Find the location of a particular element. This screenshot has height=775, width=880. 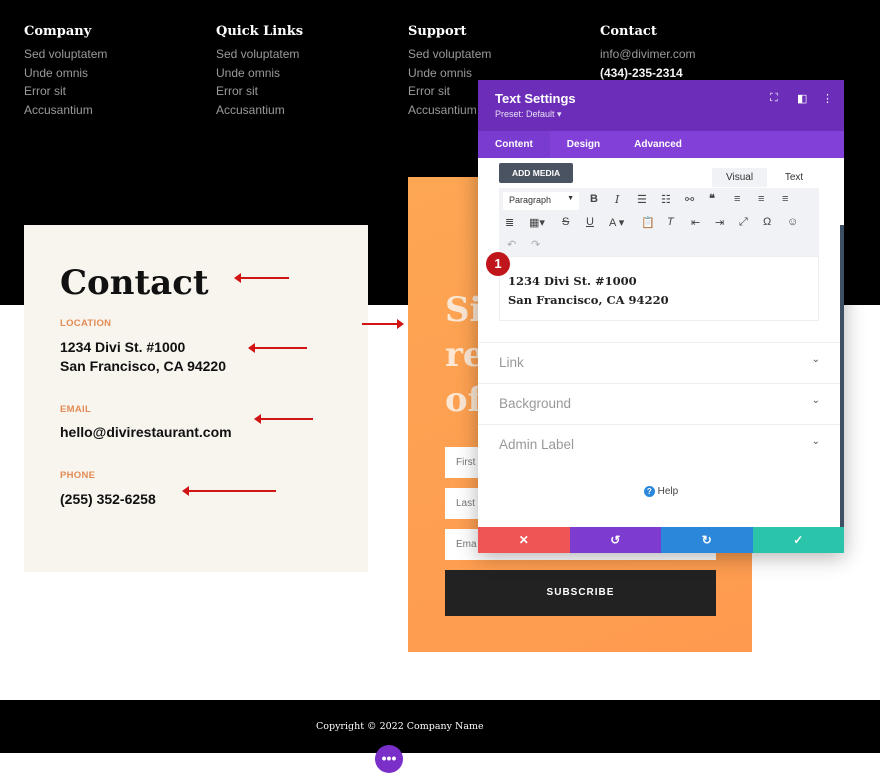

outdent-icon: ⇤ is located at coordinates (695, 222).